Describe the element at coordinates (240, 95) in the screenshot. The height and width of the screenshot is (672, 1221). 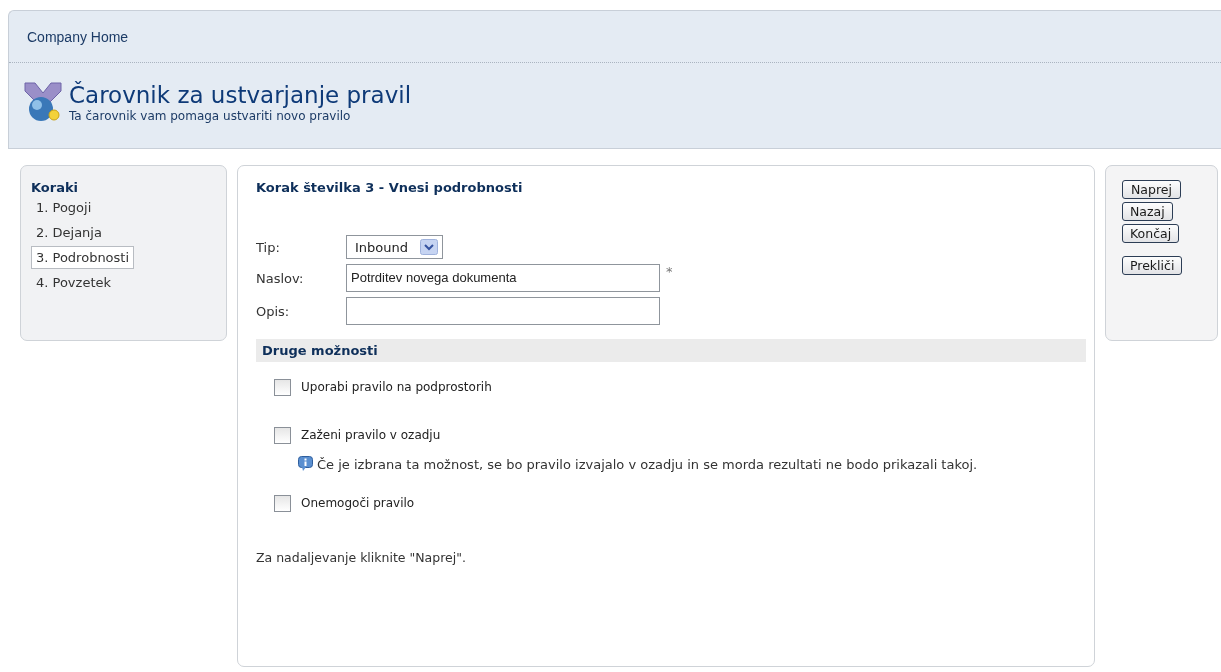
I see `wizard-title: Čarovnik za ustvarjanje pravil` at that location.